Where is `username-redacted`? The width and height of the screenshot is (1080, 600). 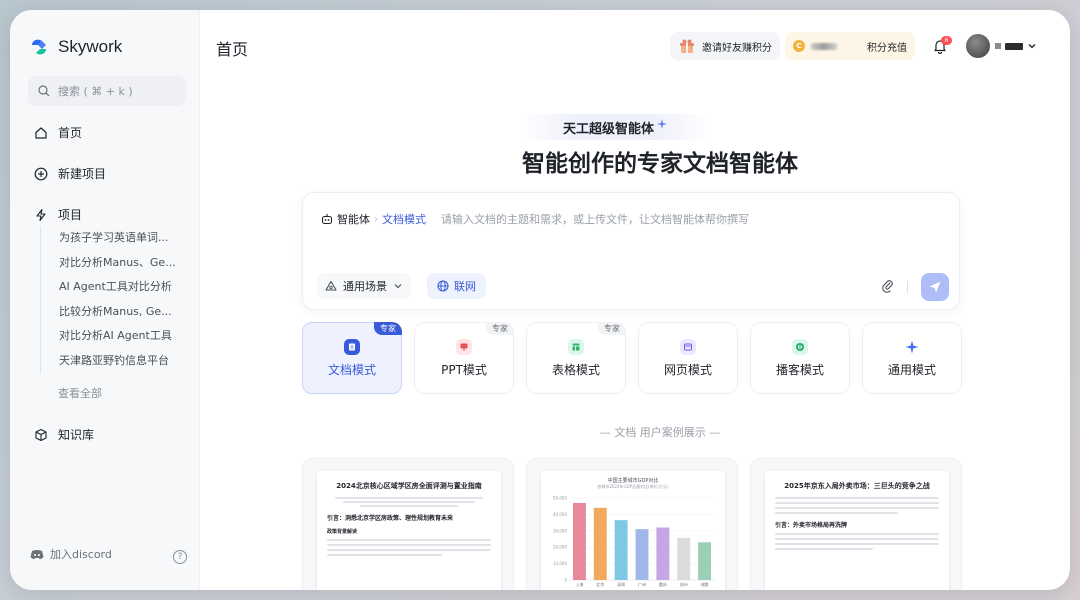
username-redacted is located at coordinates (1014, 46).